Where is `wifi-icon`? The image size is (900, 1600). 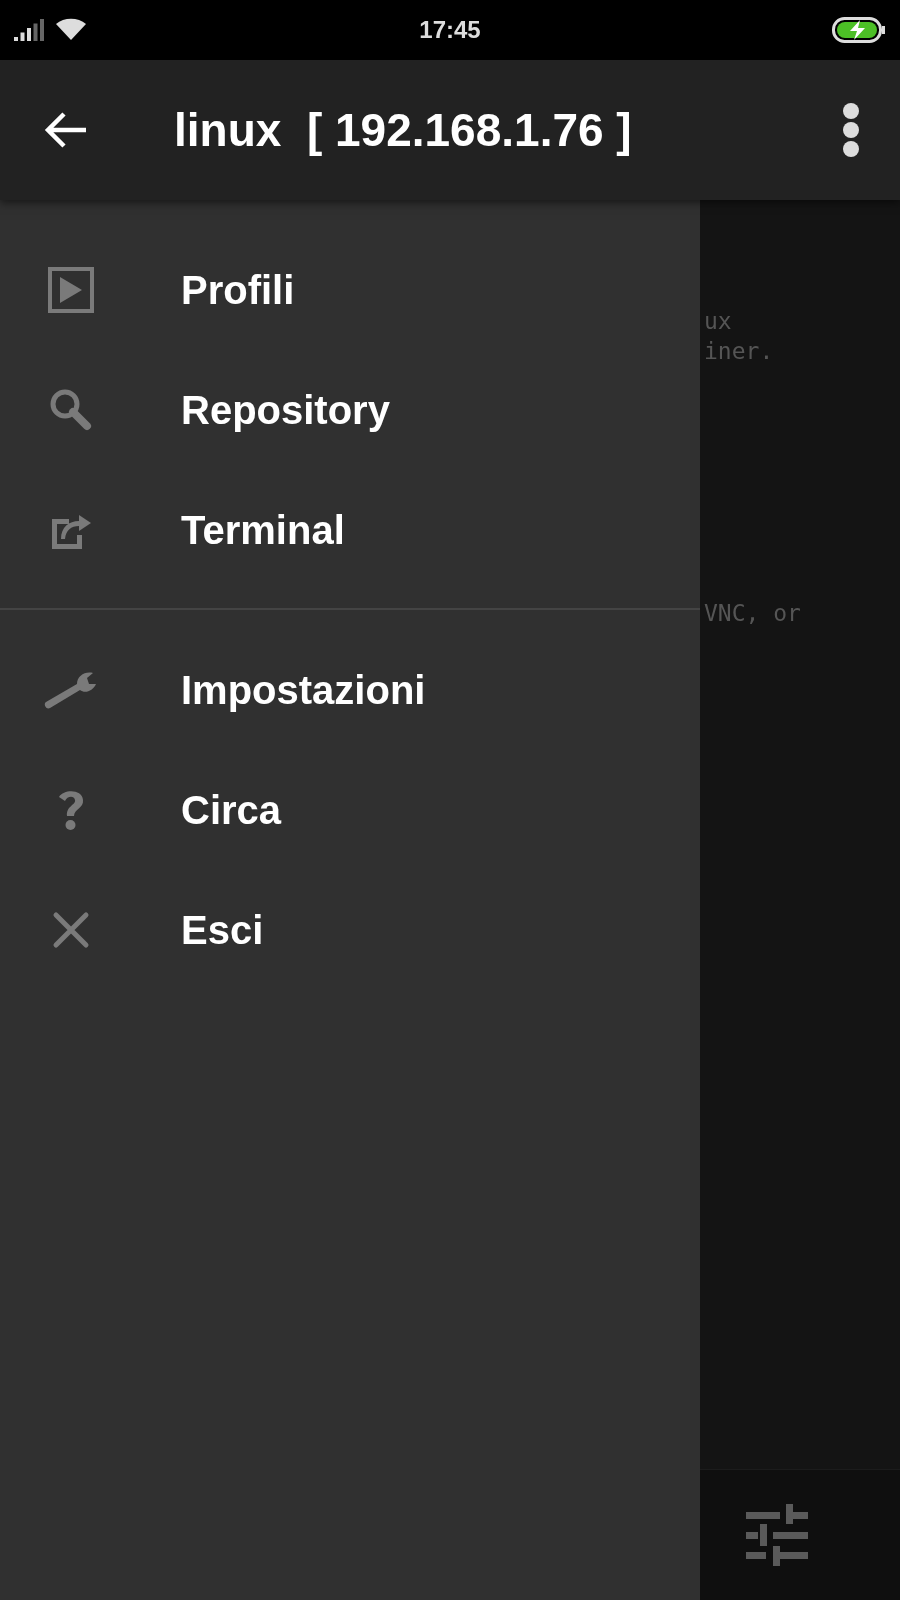 wifi-icon is located at coordinates (71, 30).